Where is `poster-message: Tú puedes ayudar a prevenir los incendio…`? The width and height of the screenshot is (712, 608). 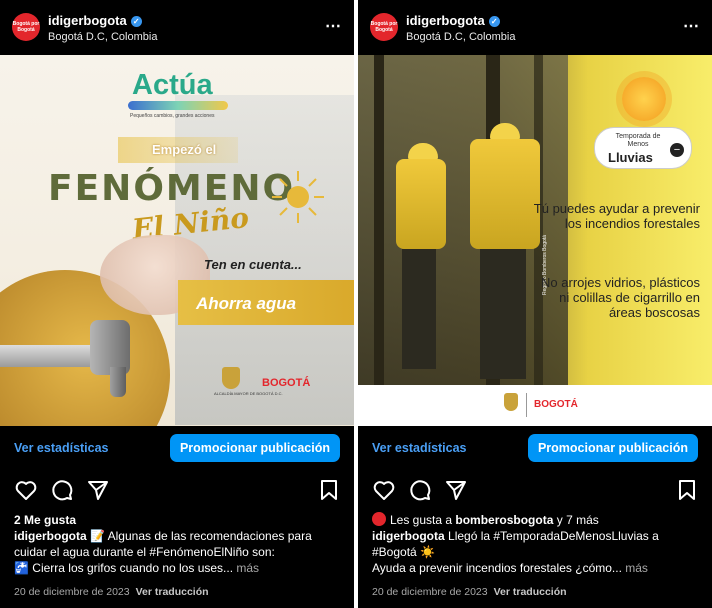
poster-message: Tú puedes ayudar a prevenir los incendio… is located at coordinates (616, 216).